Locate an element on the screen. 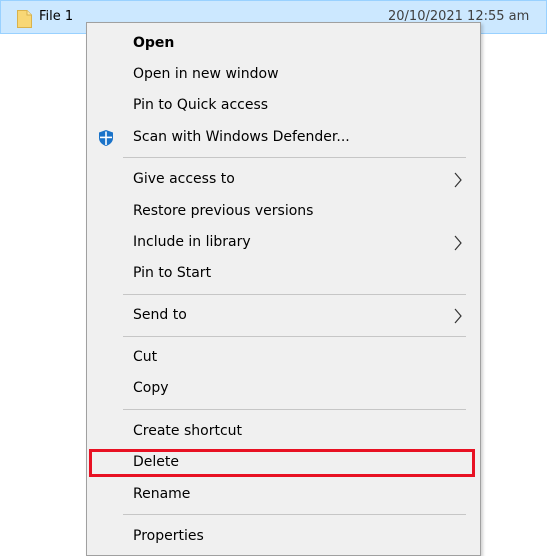 This screenshot has width=547, height=556. folder-icon is located at coordinates (24, 19).